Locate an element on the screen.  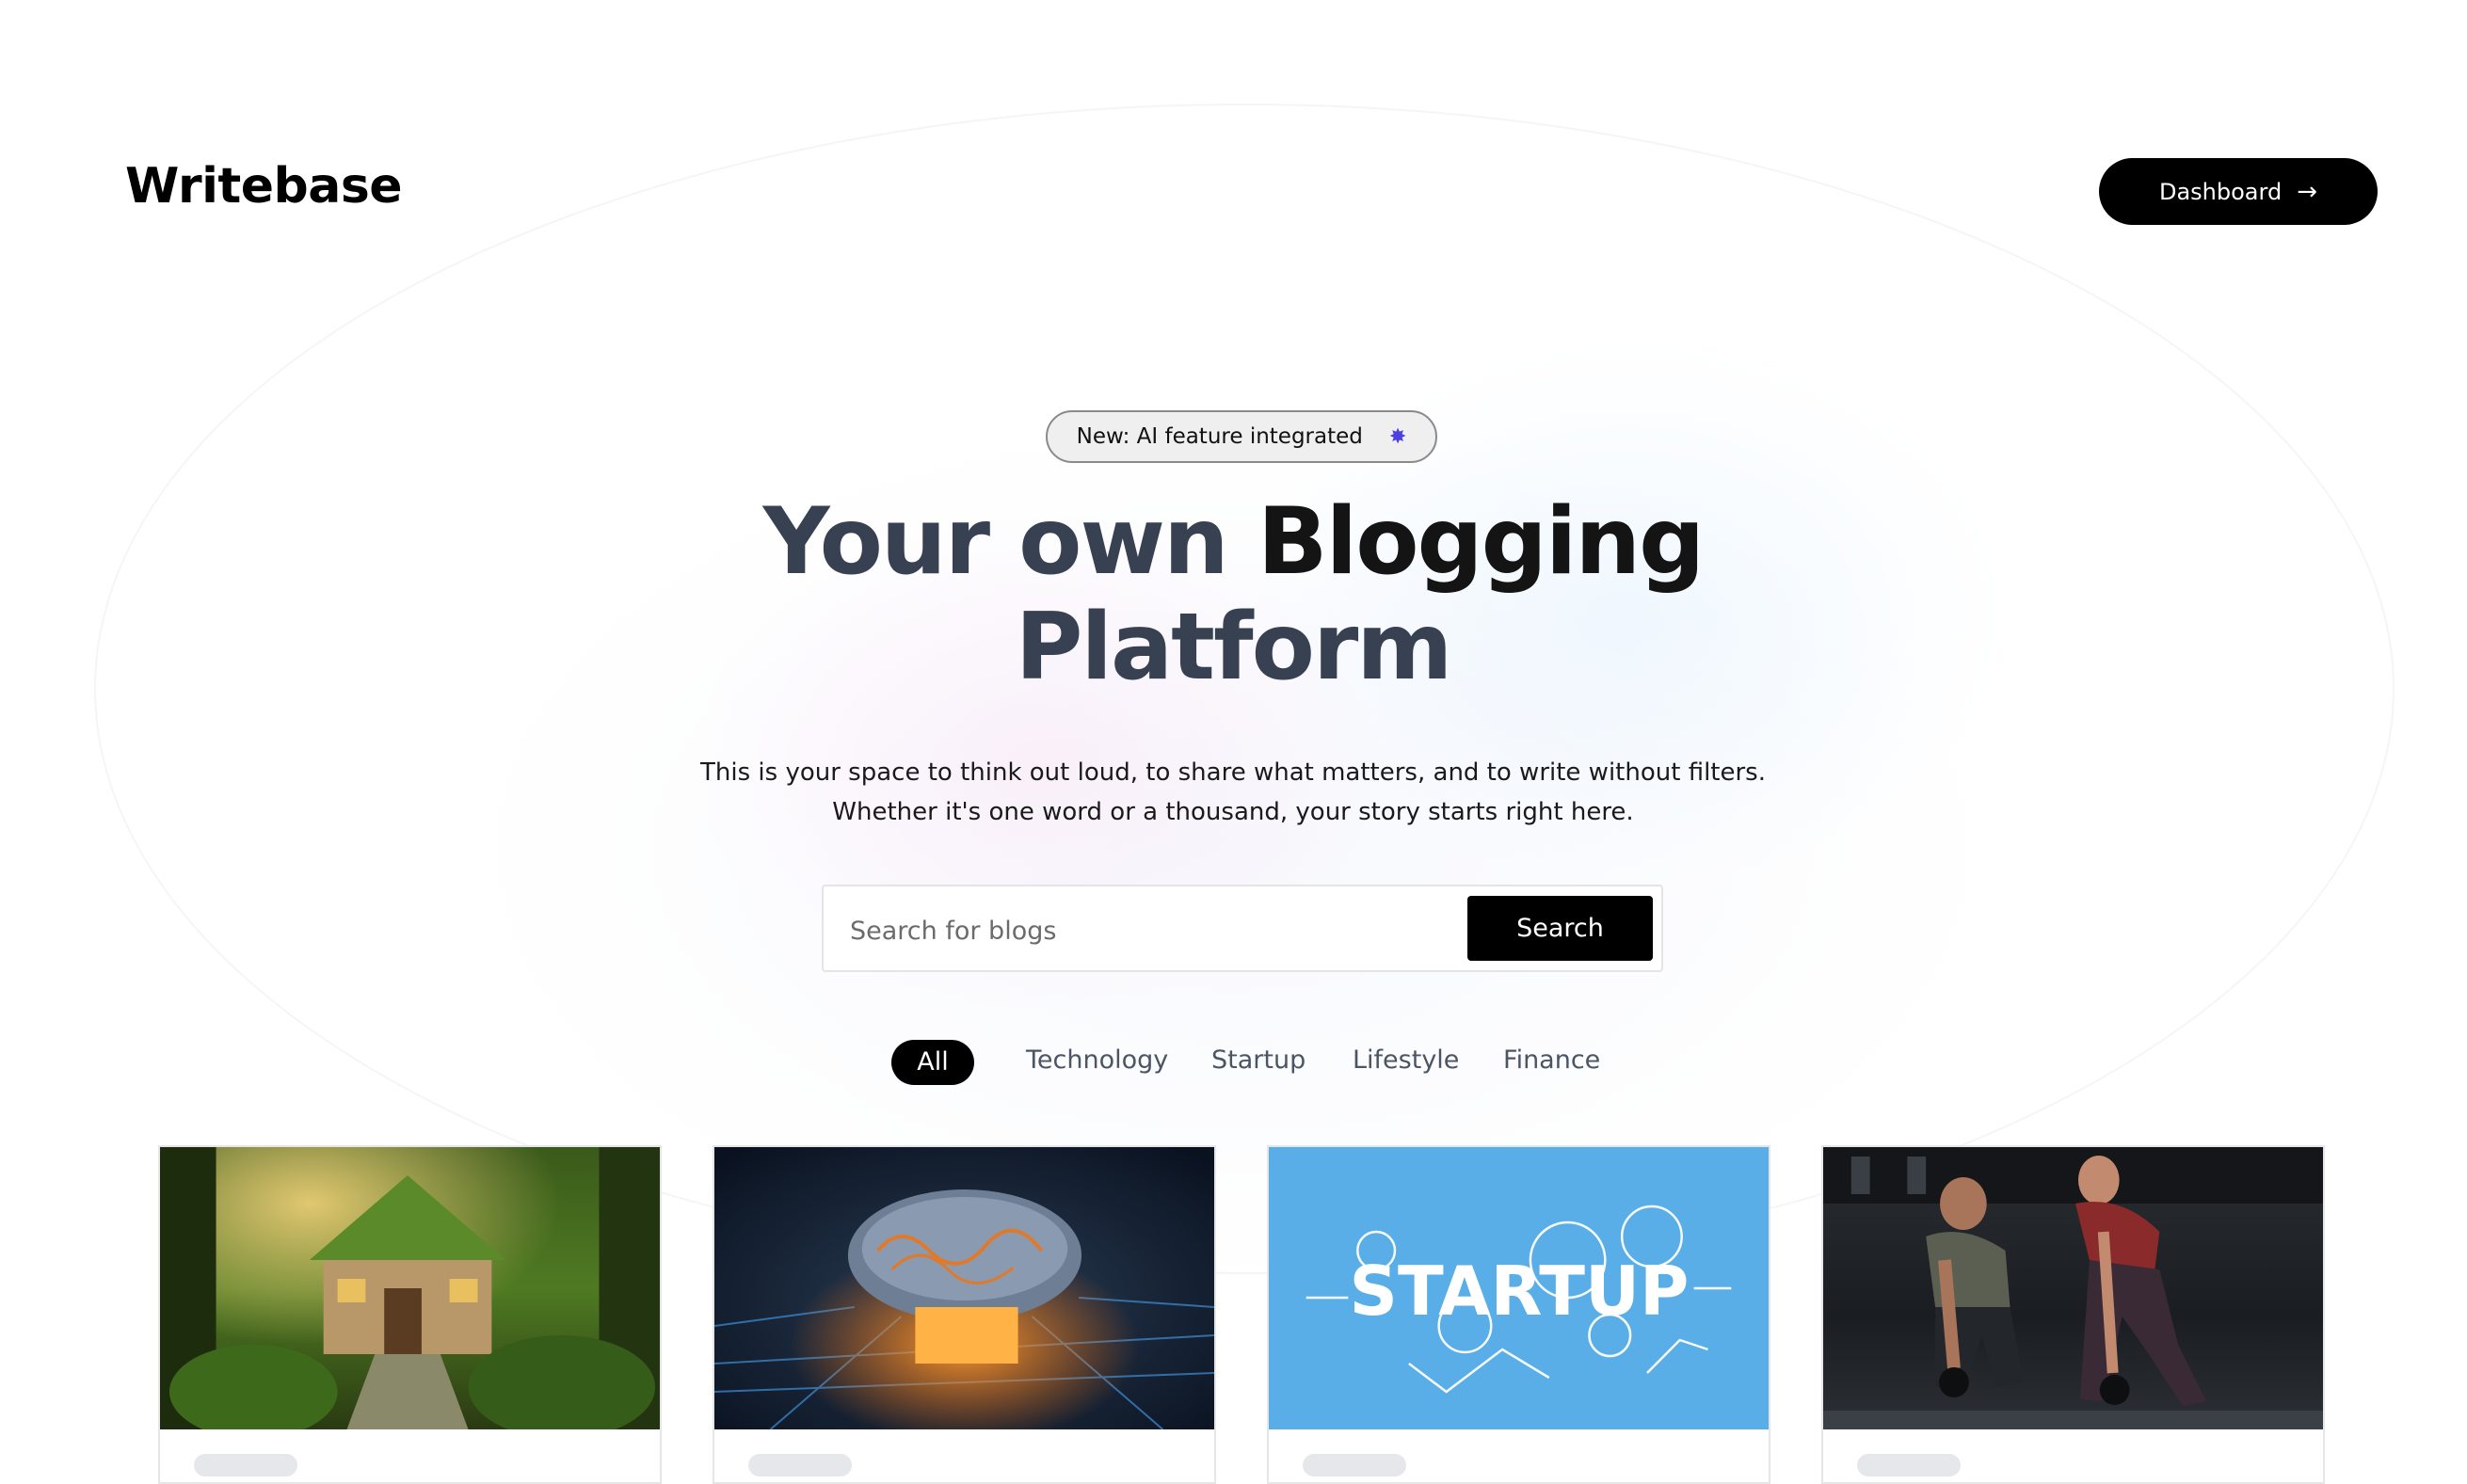
arrow-right-icon: → is located at coordinates (2307, 191).